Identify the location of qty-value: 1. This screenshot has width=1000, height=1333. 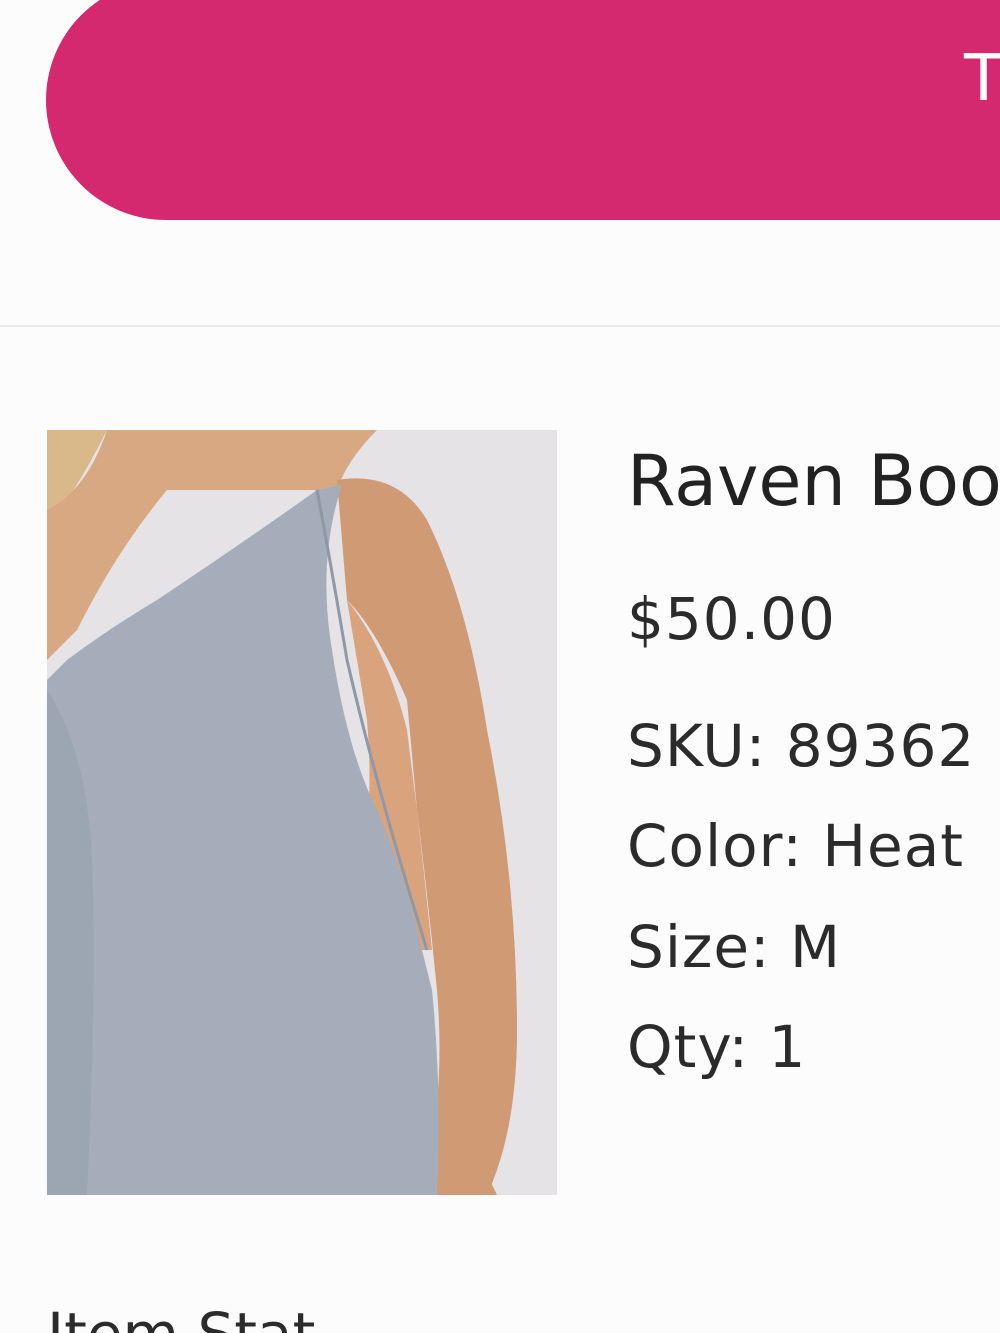
(787, 1047).